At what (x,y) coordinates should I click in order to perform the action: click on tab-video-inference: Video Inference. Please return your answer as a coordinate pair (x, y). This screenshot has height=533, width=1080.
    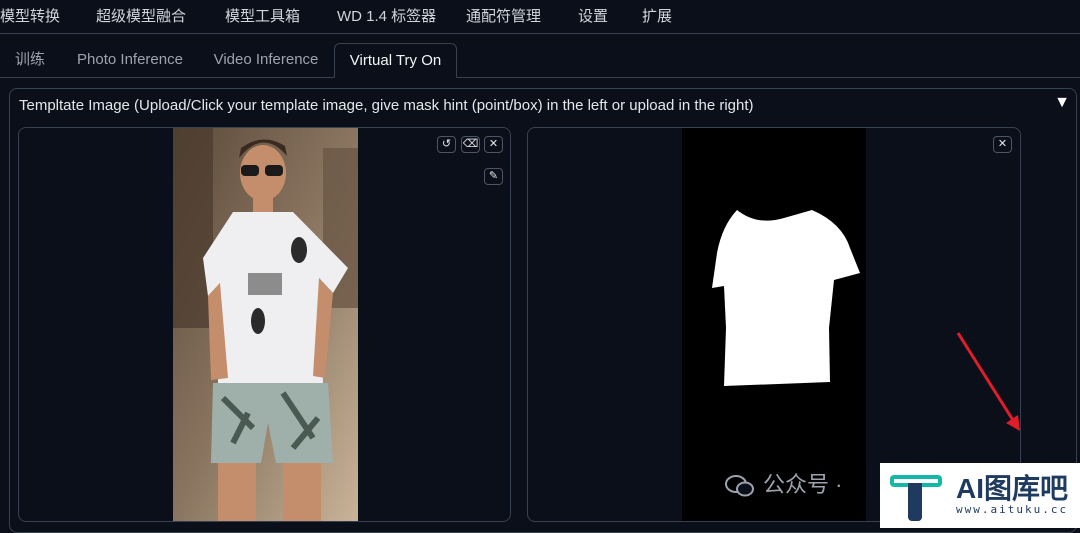
    Looking at the image, I should click on (266, 60).